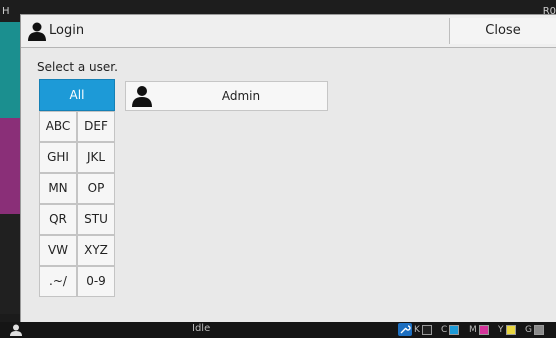 The width and height of the screenshot is (556, 338). Describe the element at coordinates (538, 329) in the screenshot. I see `toner-swatch-g` at that location.